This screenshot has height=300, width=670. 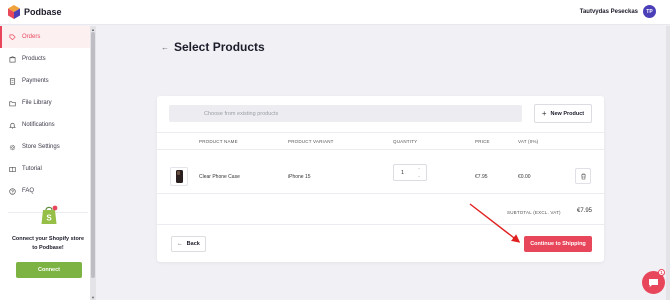 What do you see at coordinates (534, 212) in the screenshot?
I see `subtotal-label: SUBTOTAL (EXCL. VAT)` at bounding box center [534, 212].